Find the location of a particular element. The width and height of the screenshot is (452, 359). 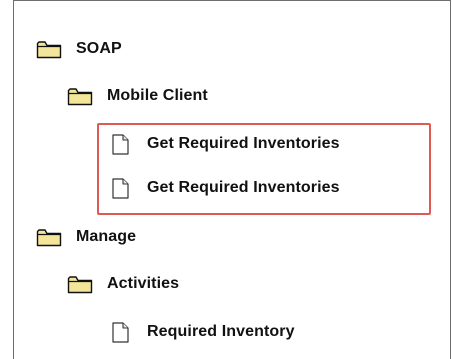

tree-item-mobile-client: Mobile Client is located at coordinates (137, 96).